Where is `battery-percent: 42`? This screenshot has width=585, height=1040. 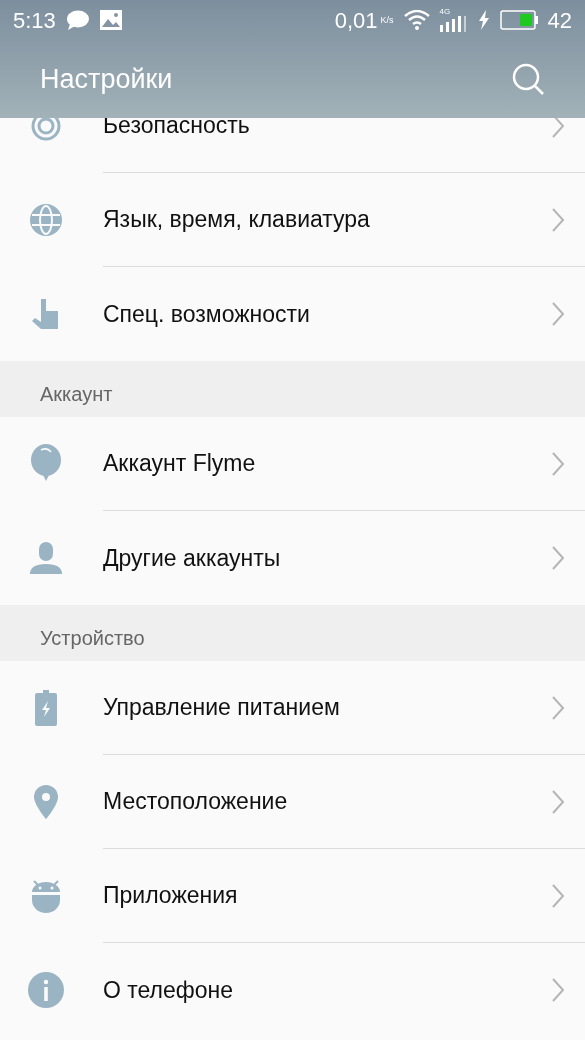
battery-percent: 42 is located at coordinates (559, 20).